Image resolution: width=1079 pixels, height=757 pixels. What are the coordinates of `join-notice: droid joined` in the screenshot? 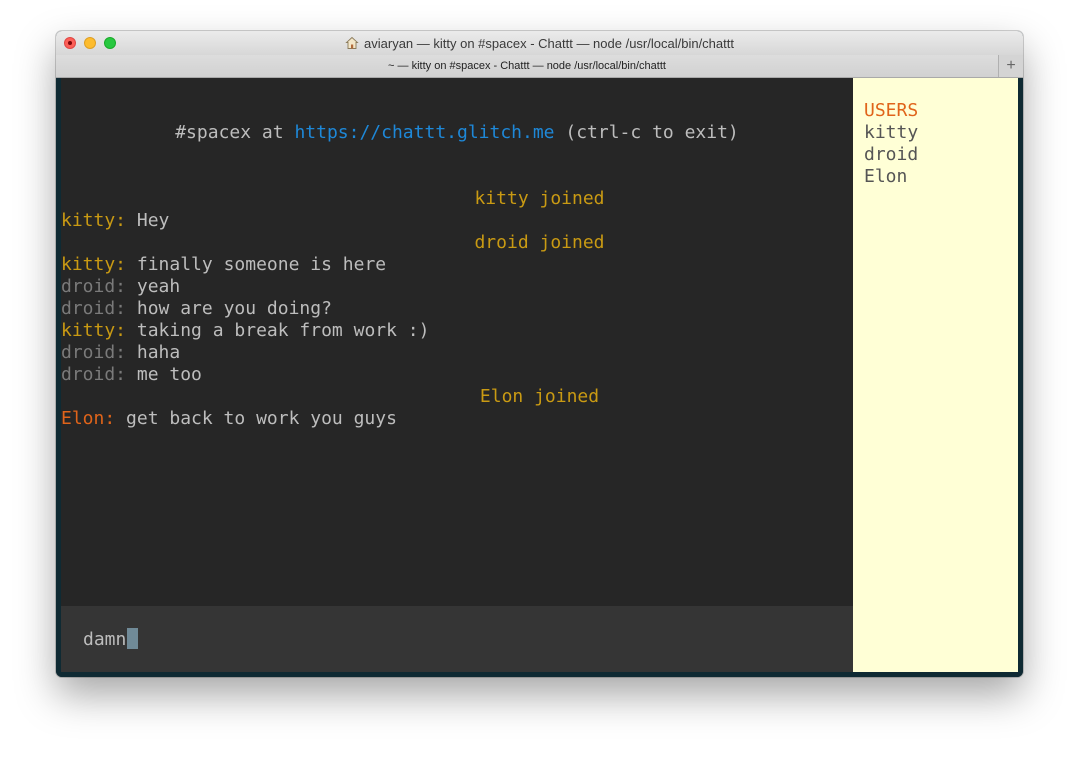 It's located at (457, 243).